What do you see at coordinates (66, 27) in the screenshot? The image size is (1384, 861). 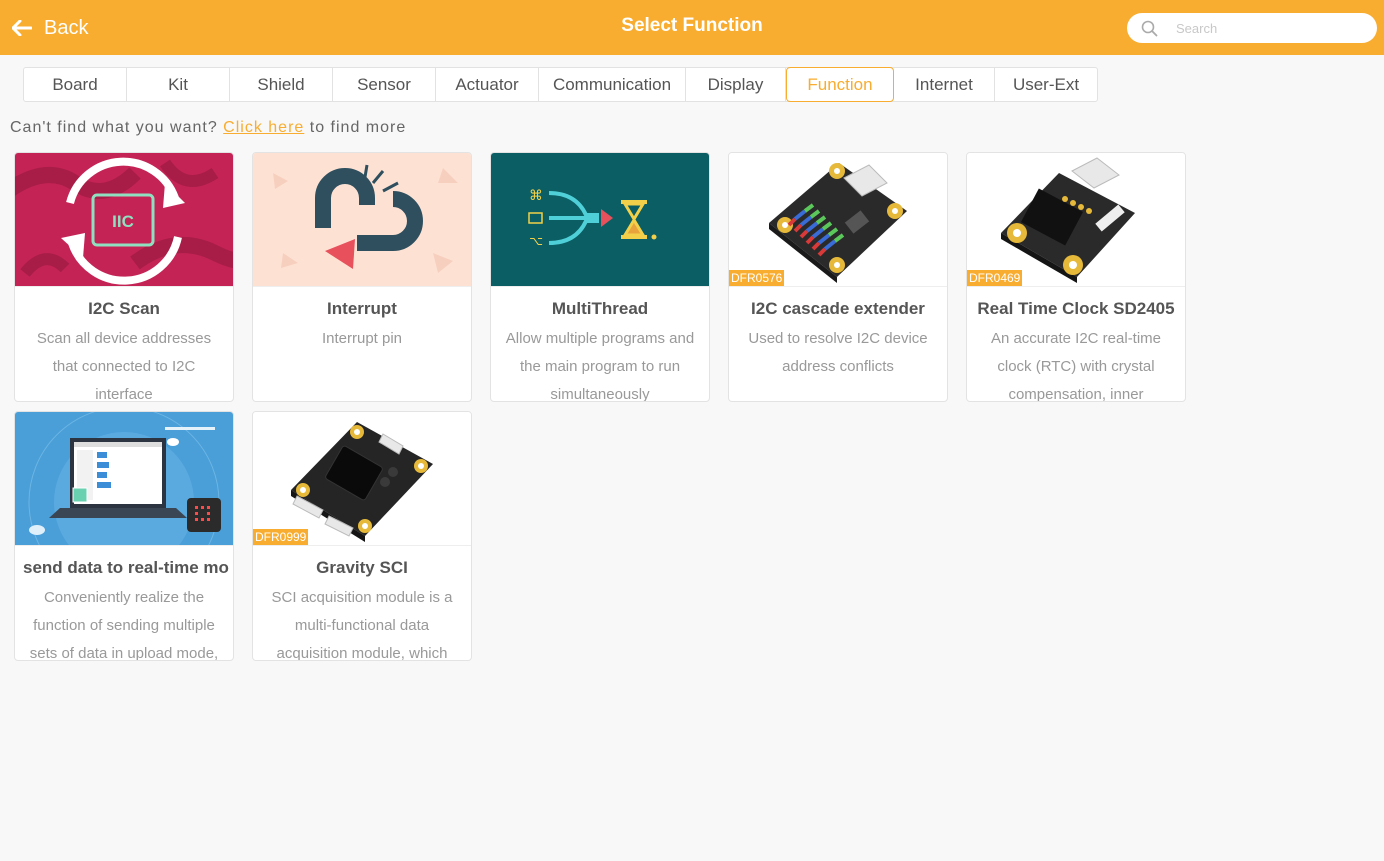 I see `back-label: Back` at bounding box center [66, 27].